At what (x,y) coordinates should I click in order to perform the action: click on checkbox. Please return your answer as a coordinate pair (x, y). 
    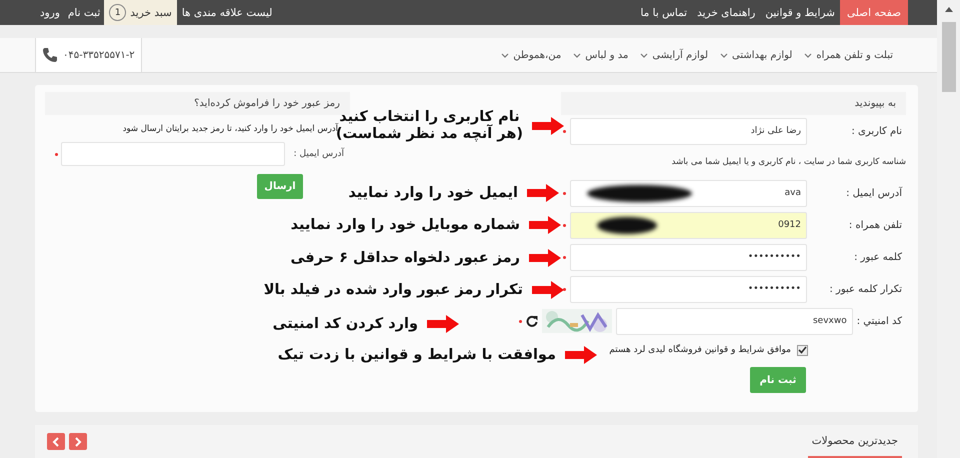
    Looking at the image, I should click on (802, 350).